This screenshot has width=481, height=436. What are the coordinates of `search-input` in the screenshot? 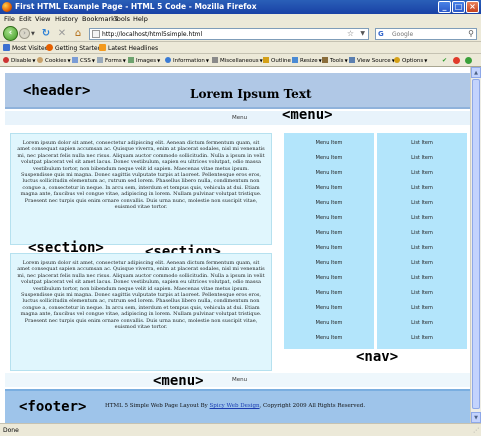 It's located at (428, 34).